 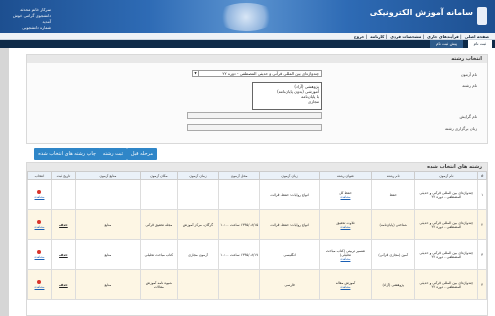 I want to click on row-sources, so click(x=107, y=194).